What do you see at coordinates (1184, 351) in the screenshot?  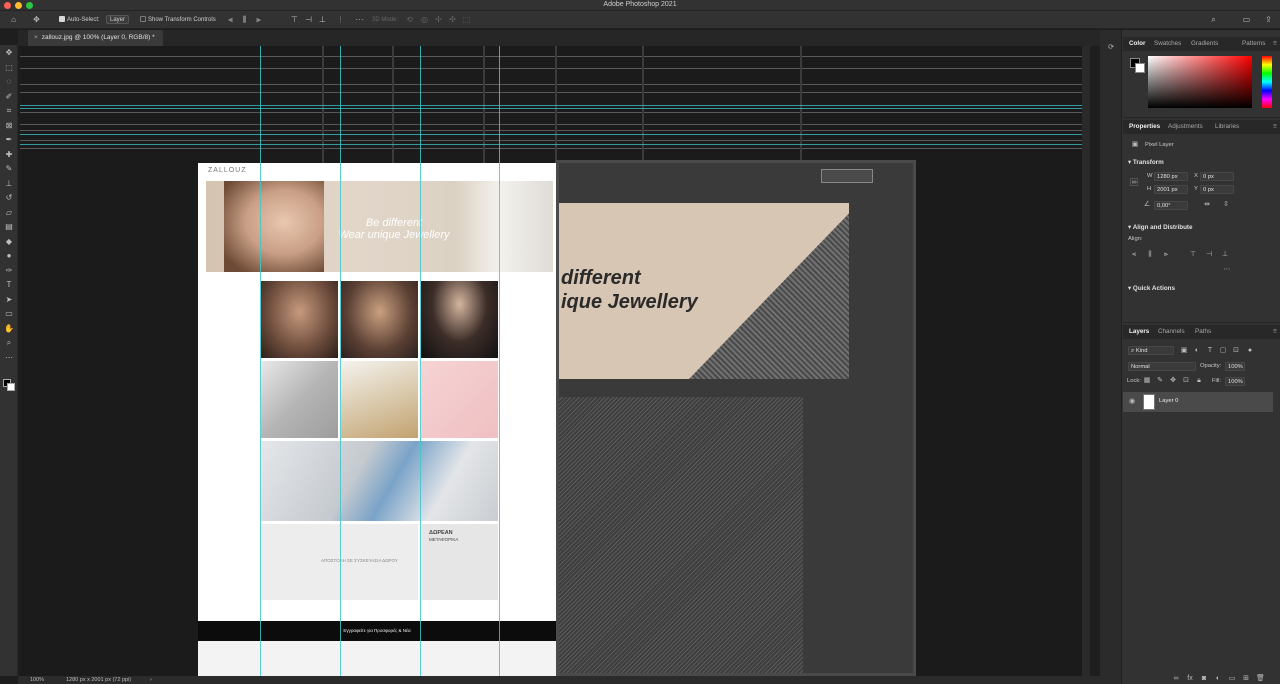 I see `filter-pixel-icon: ▣` at bounding box center [1184, 351].